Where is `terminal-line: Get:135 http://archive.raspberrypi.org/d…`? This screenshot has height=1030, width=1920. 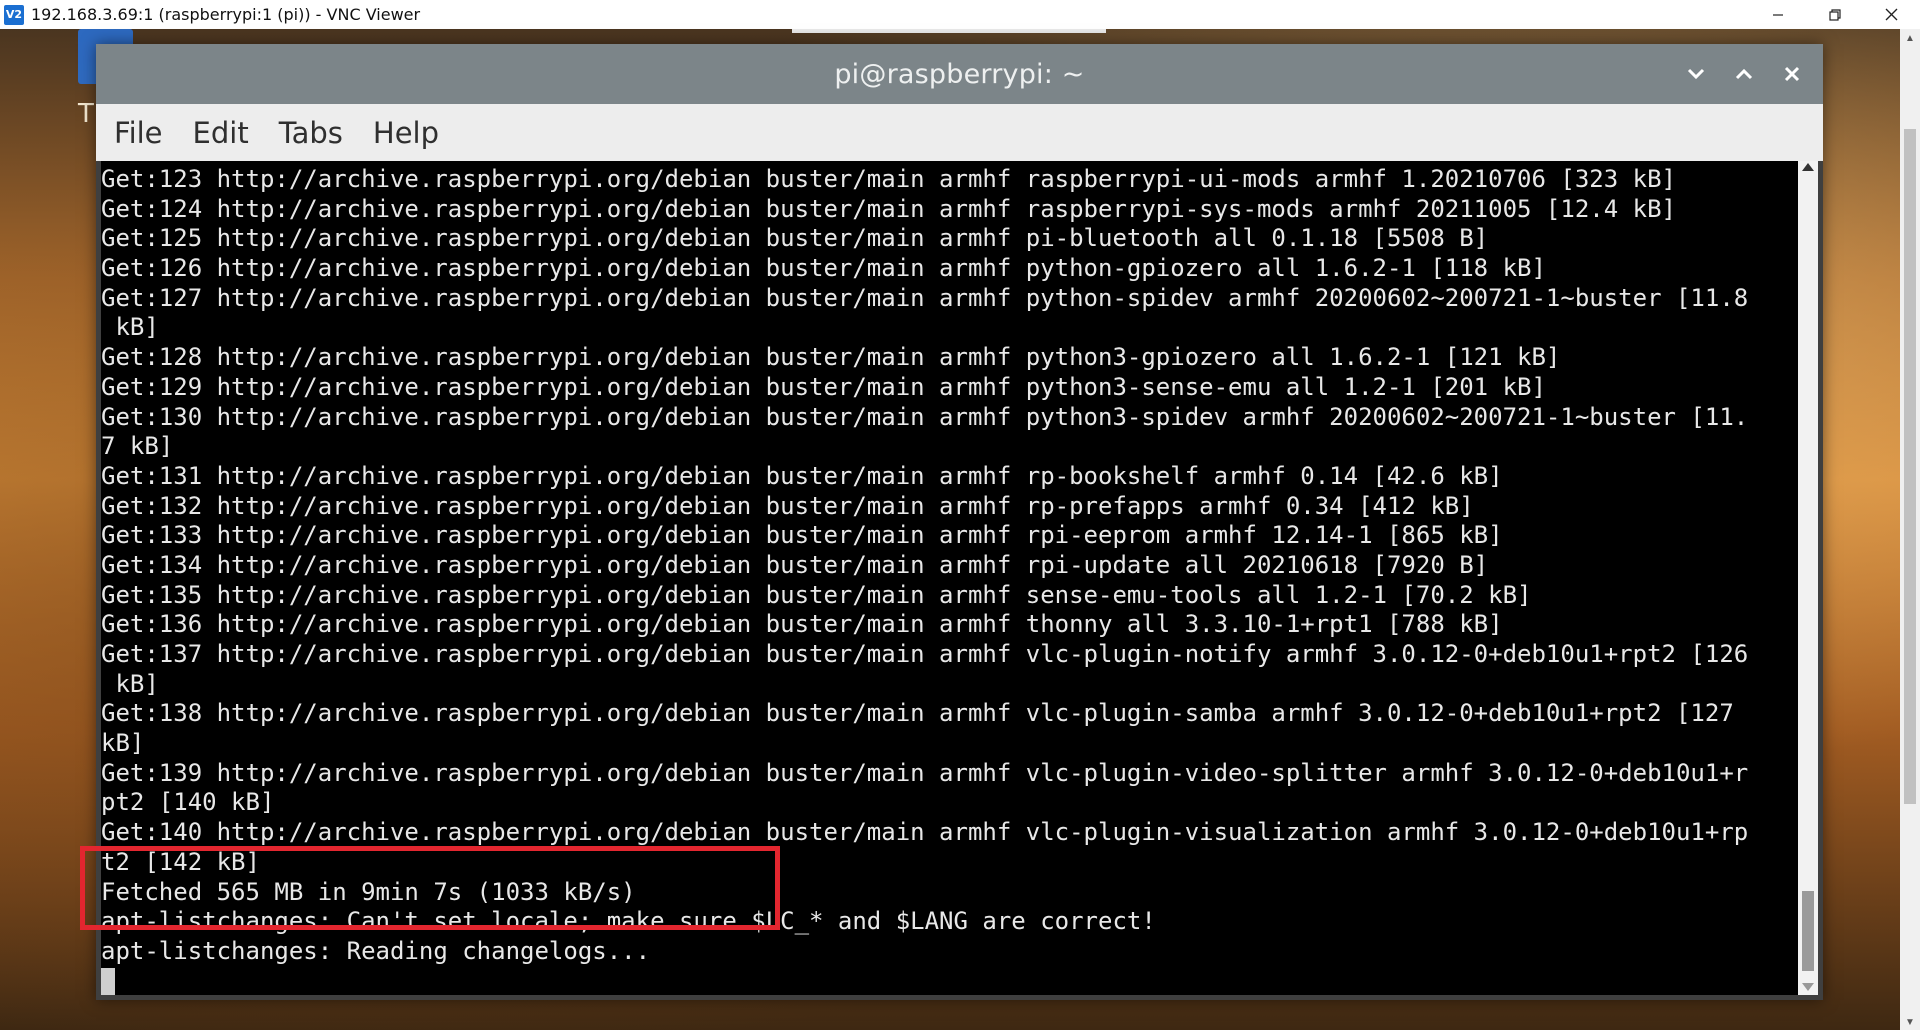 terminal-line: Get:135 http://archive.raspberrypi.org/d… is located at coordinates (816, 594).